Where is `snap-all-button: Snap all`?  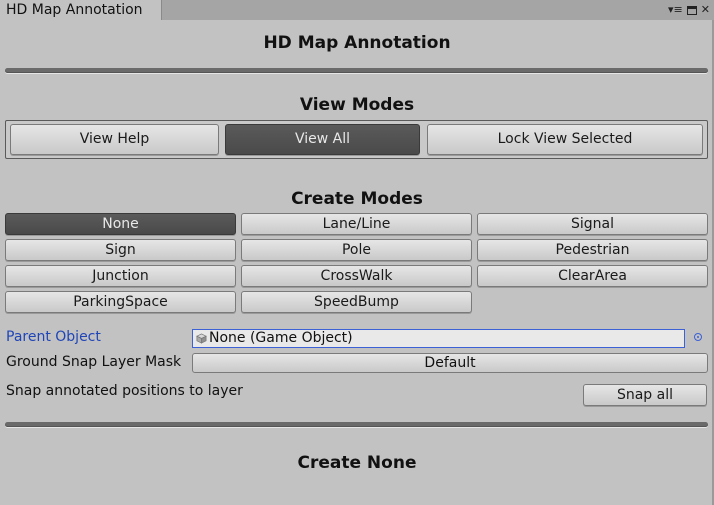 snap-all-button: Snap all is located at coordinates (645, 395).